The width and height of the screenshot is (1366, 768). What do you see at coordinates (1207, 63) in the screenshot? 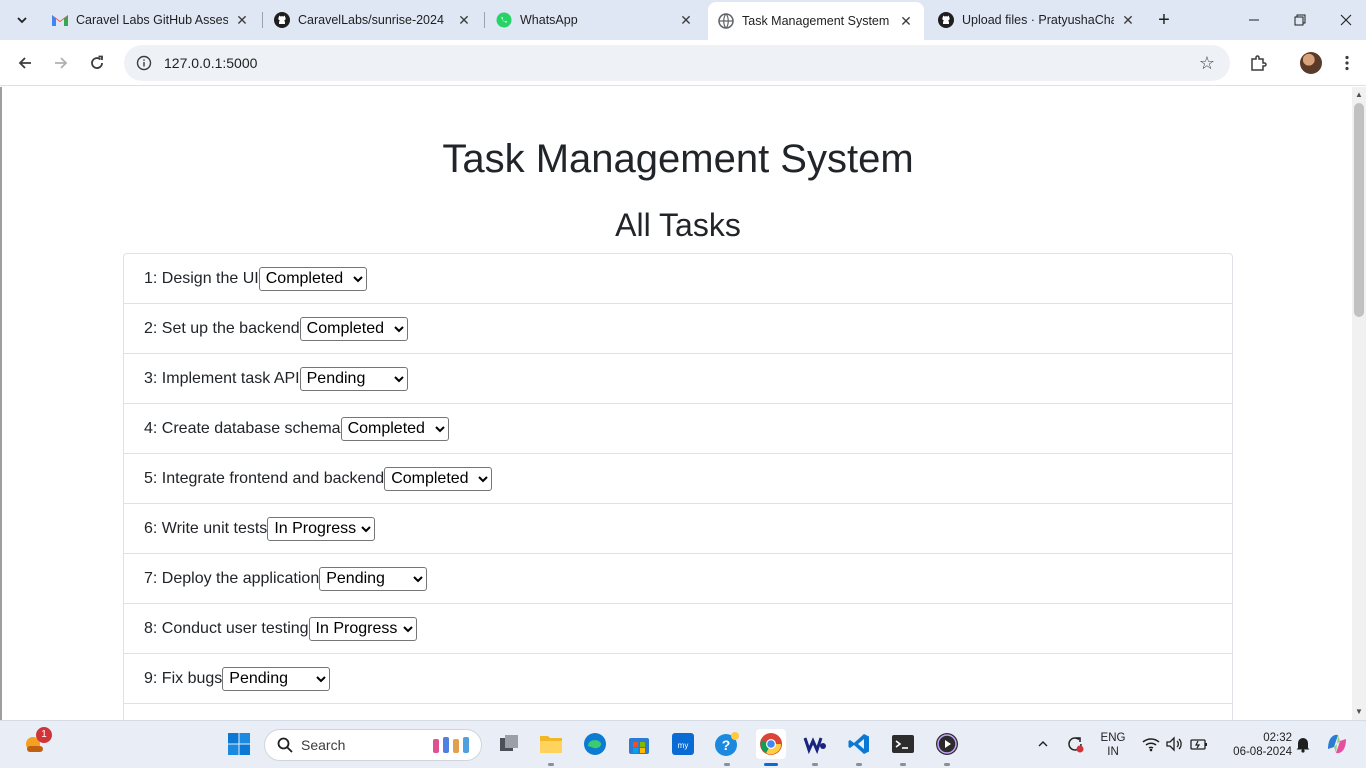
I see `bookmark-star-icon: ☆` at bounding box center [1207, 63].